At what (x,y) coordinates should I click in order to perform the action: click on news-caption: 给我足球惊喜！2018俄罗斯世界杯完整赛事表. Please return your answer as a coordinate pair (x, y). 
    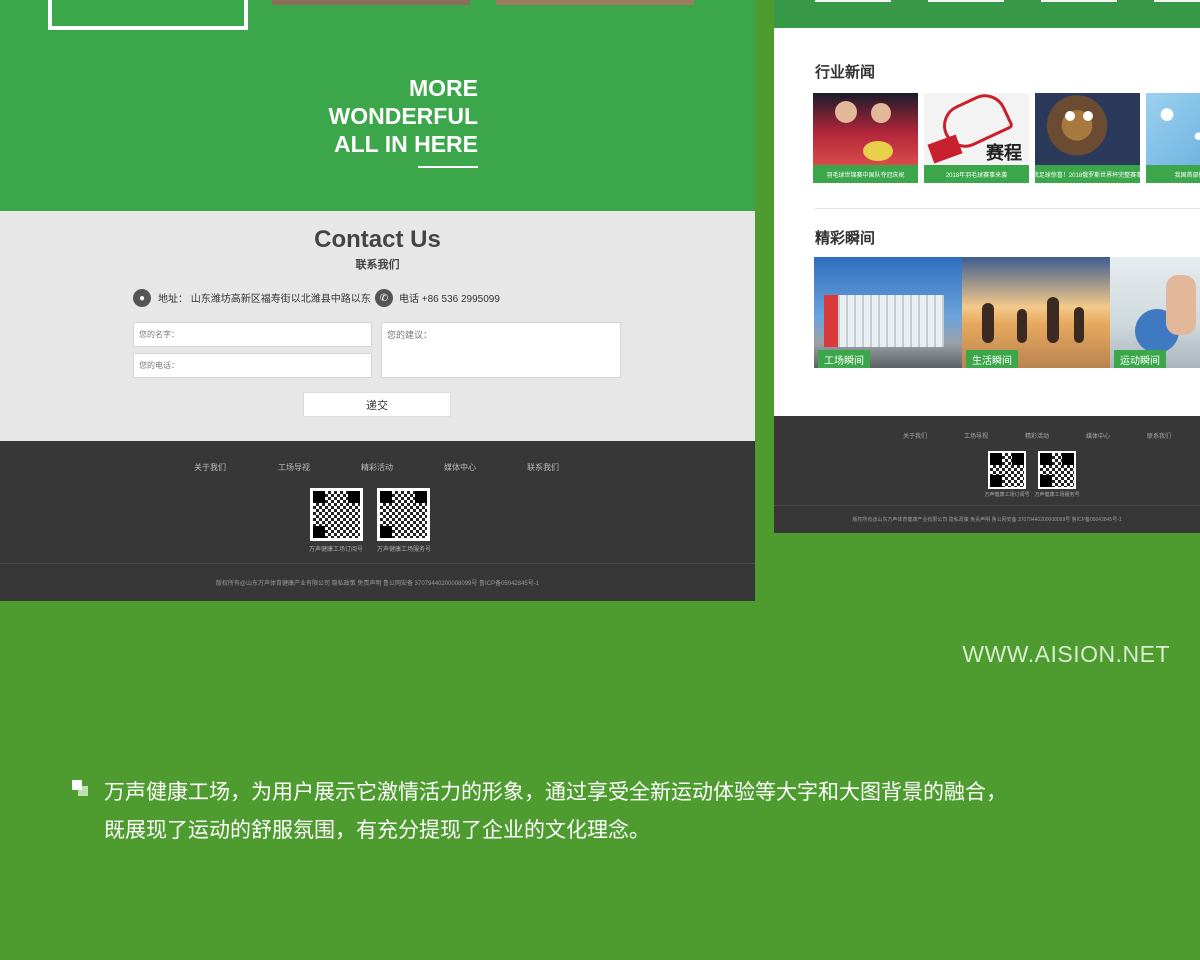
    Looking at the image, I should click on (1087, 174).